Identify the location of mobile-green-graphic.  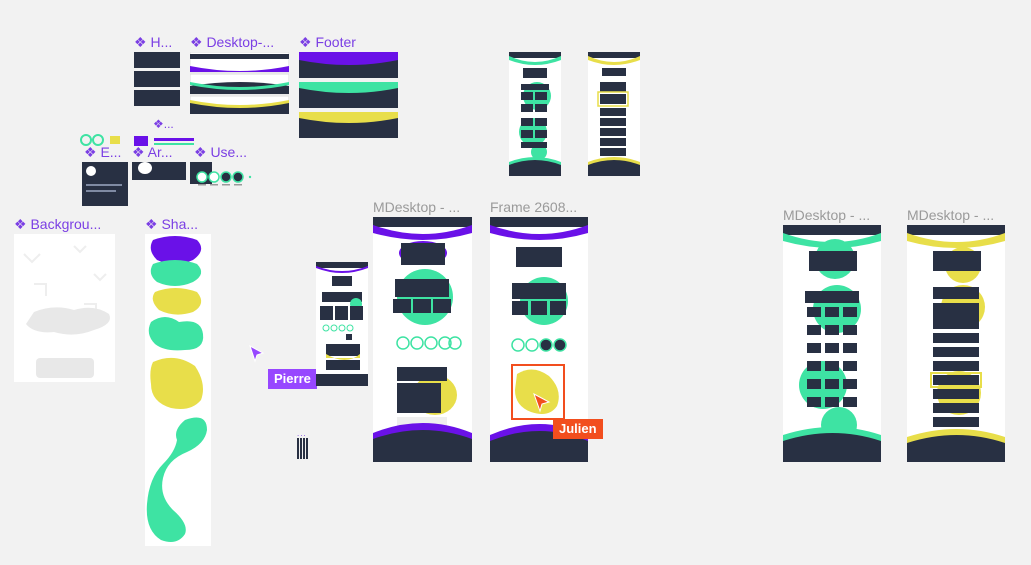
(535, 114).